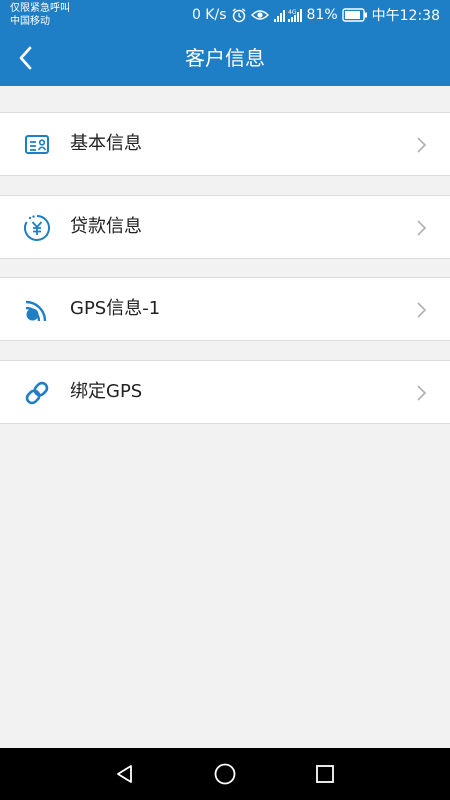  I want to click on status-right: 0 K/s 4G 81% 中午12:38, so click(316, 15).